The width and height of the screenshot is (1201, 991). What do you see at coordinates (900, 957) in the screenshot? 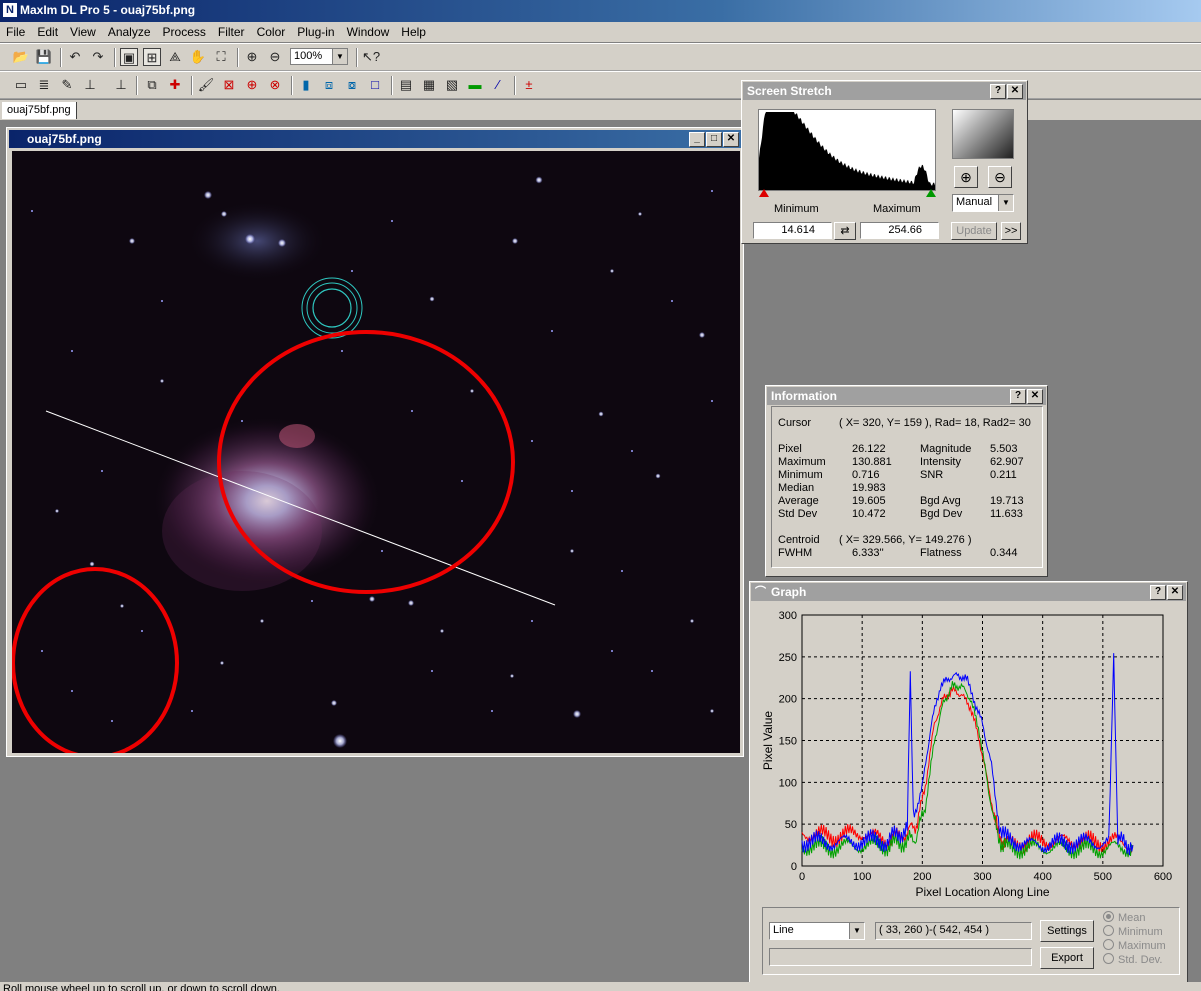
I see `graph-status-field` at bounding box center [900, 957].